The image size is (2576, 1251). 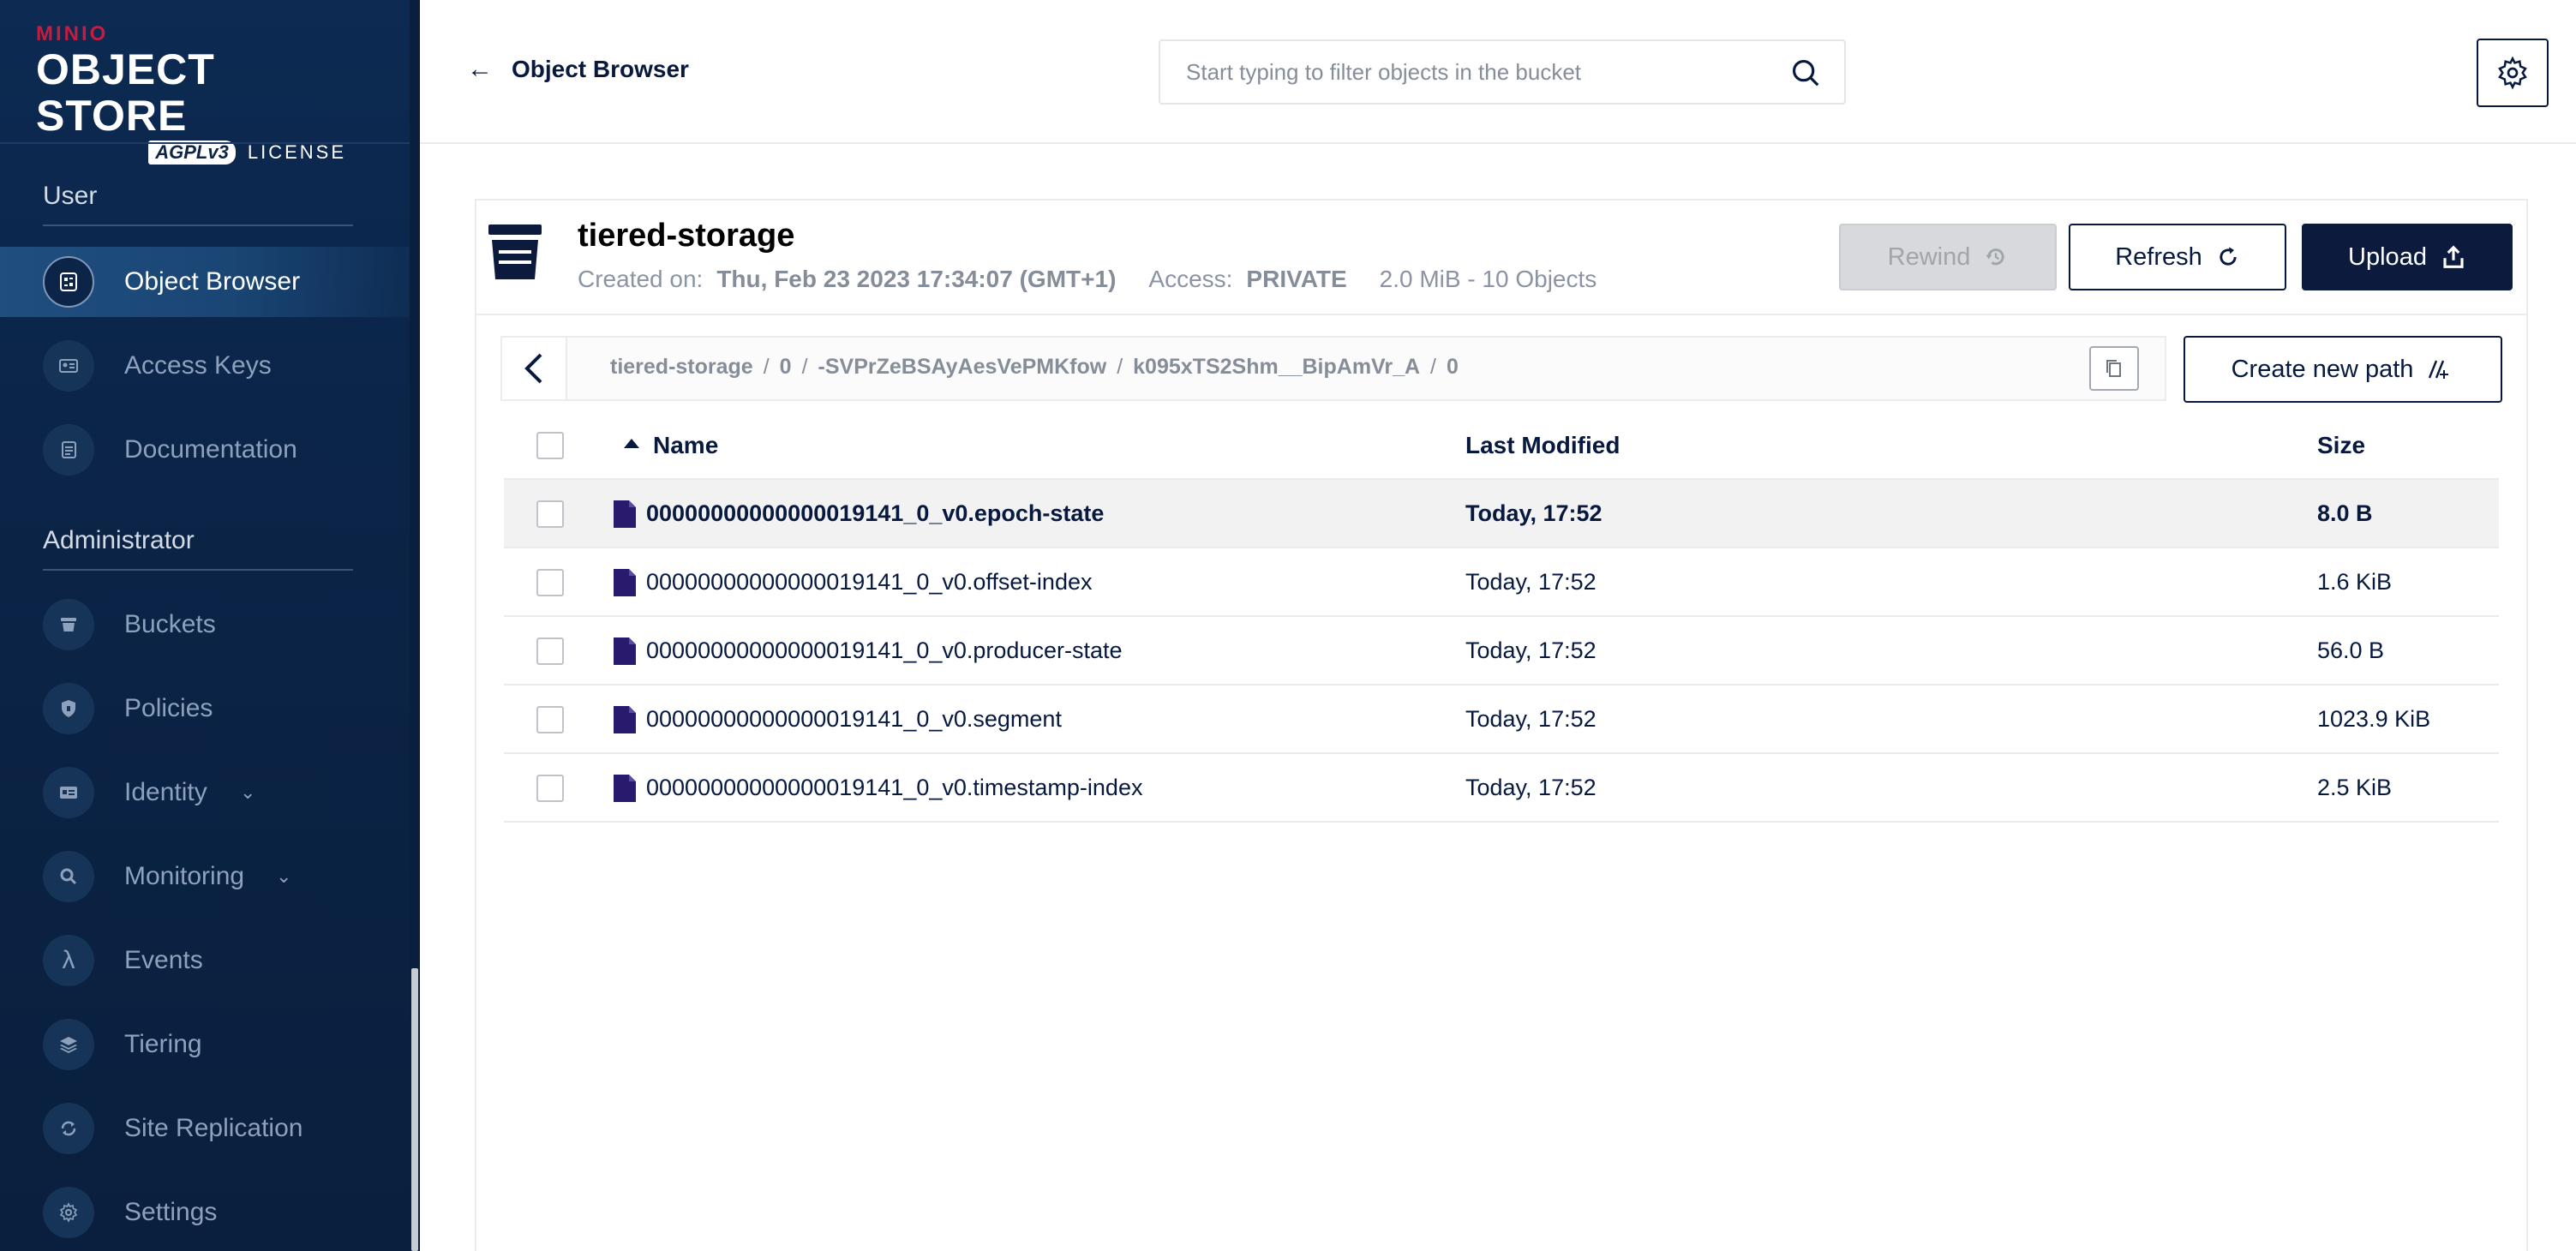 I want to click on sidebar-item-monitoring: Monitoring ⌄, so click(x=205, y=876).